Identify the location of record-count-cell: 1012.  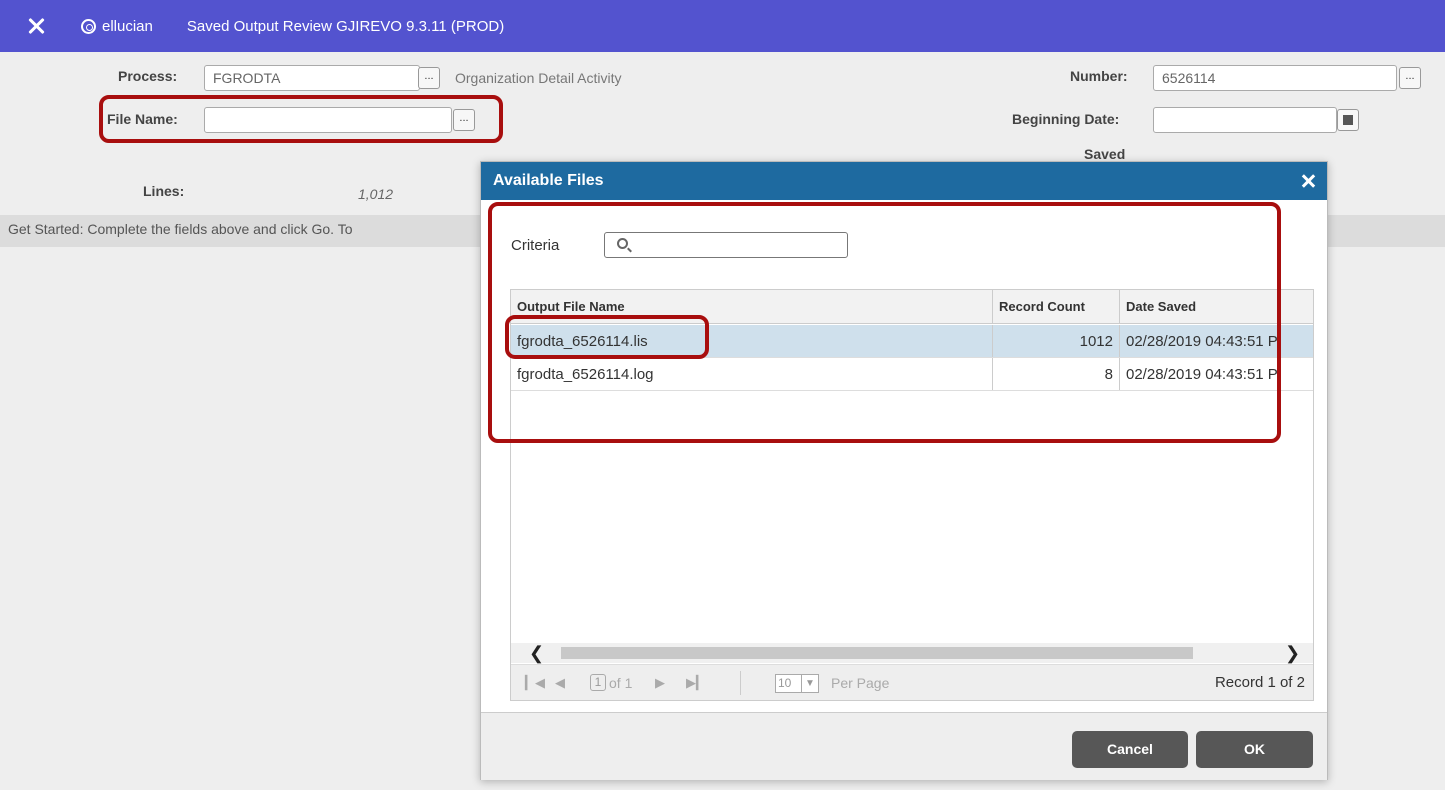
(1056, 341).